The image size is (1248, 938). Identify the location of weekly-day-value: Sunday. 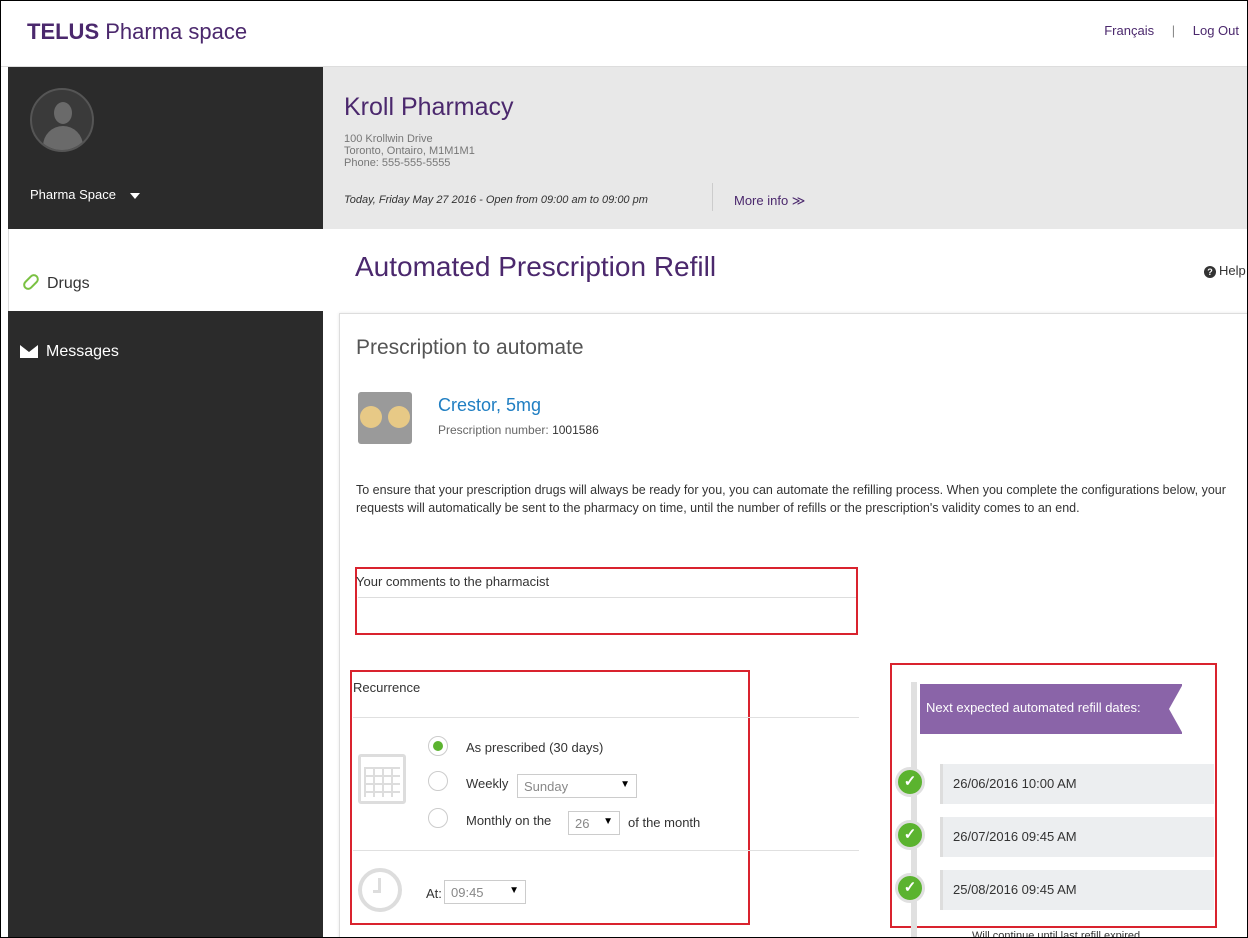
(546, 786).